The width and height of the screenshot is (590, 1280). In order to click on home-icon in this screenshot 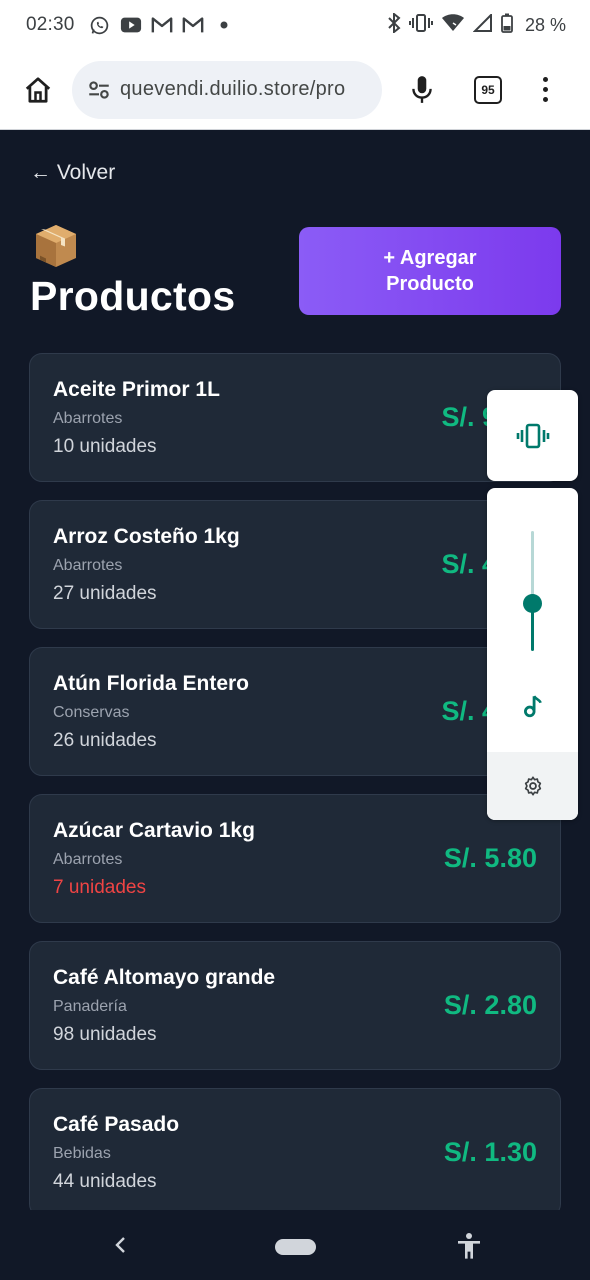, I will do `click(38, 89)`.